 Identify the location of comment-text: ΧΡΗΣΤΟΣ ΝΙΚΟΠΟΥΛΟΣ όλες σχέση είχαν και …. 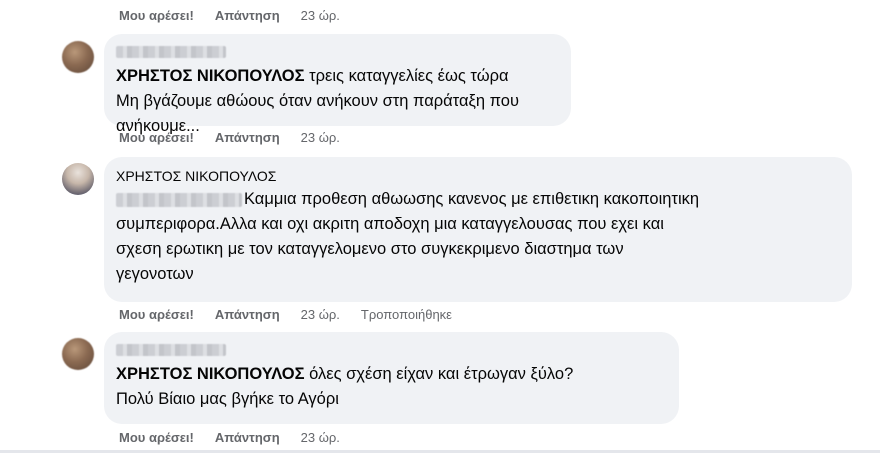
(391, 374).